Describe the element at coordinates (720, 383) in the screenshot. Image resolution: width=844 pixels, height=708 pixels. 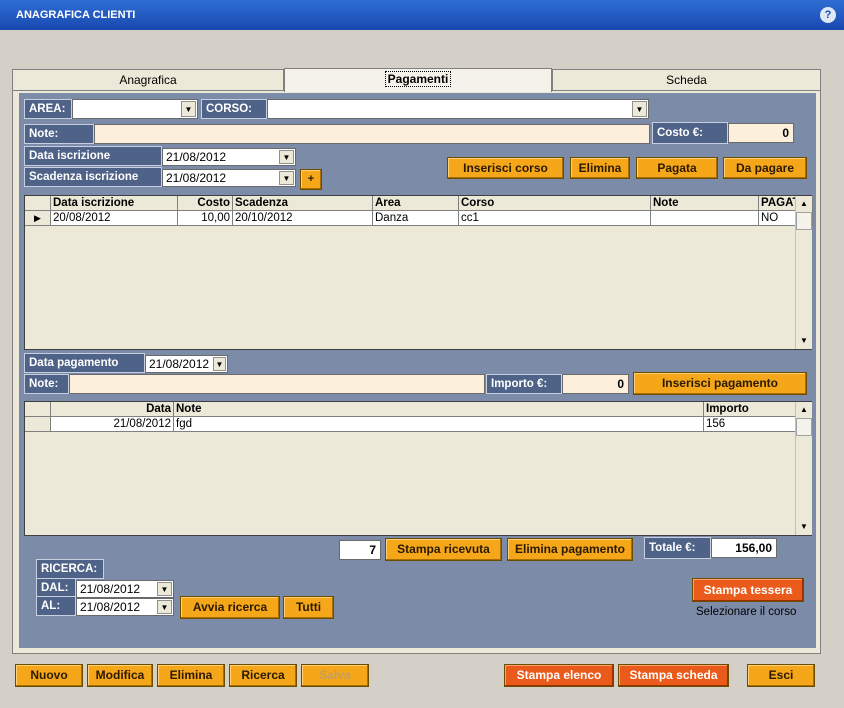
I see `inserisci-pagamento-button: Inserisci pagamento` at that location.